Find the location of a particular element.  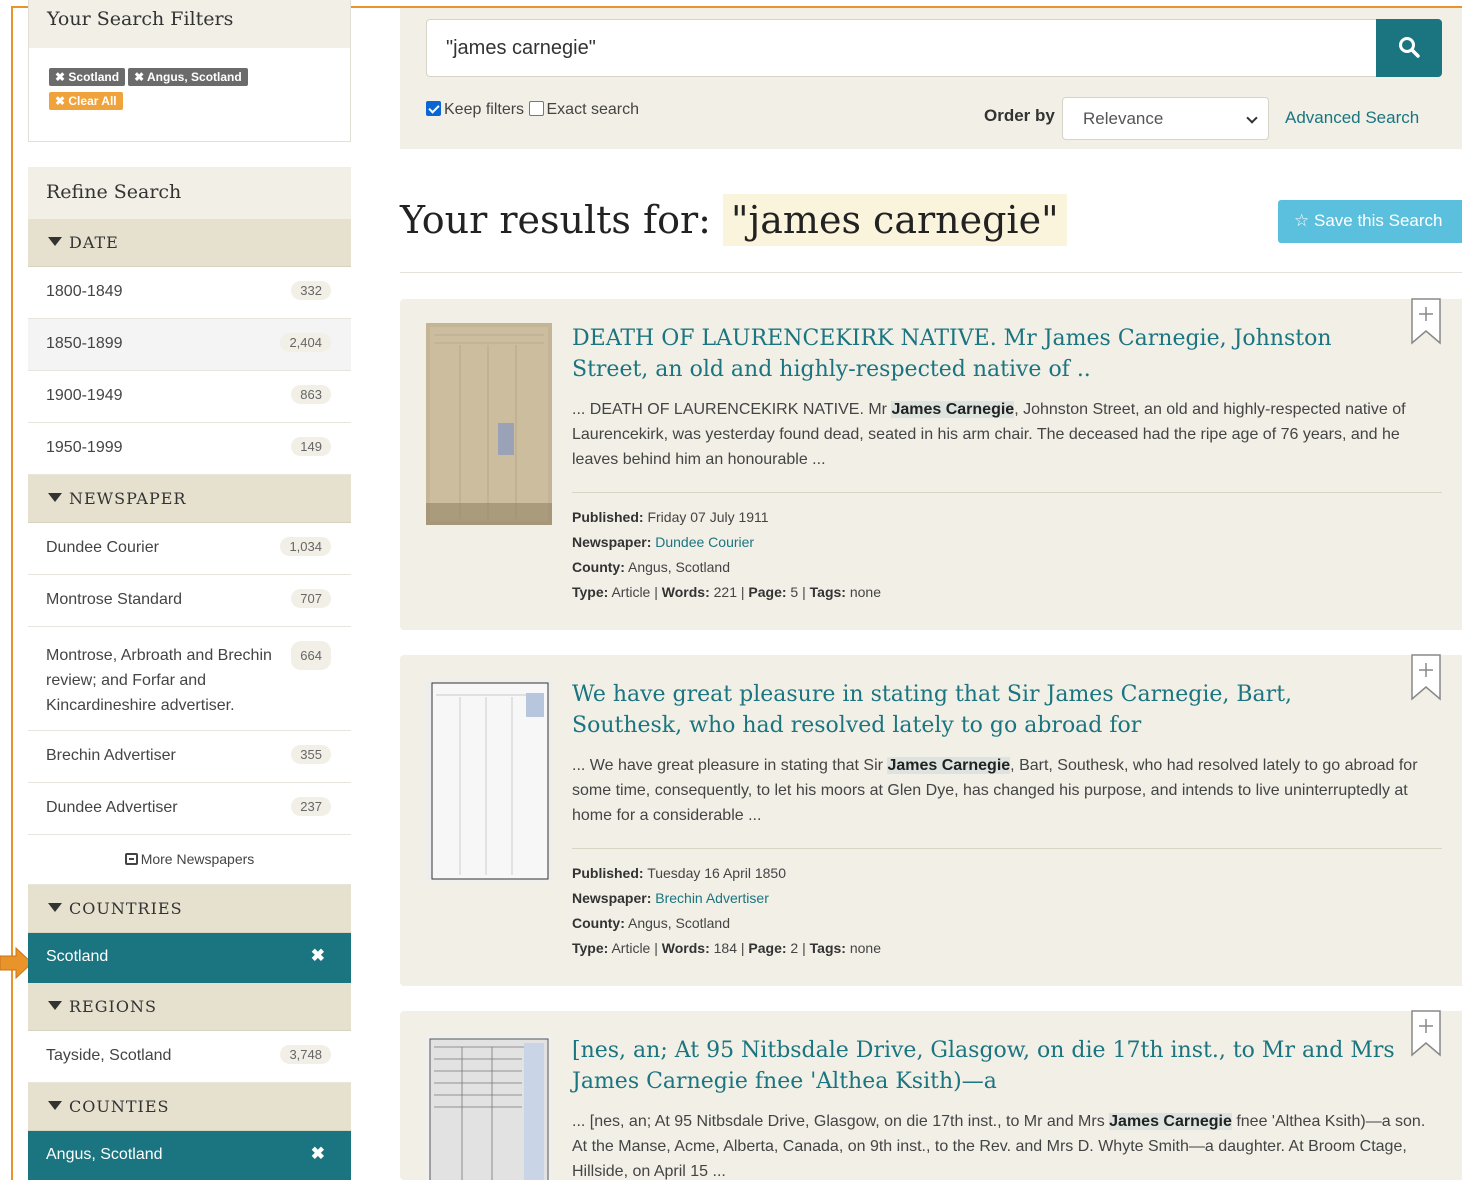

search-options: Keep filters Exact search is located at coordinates (532, 110).